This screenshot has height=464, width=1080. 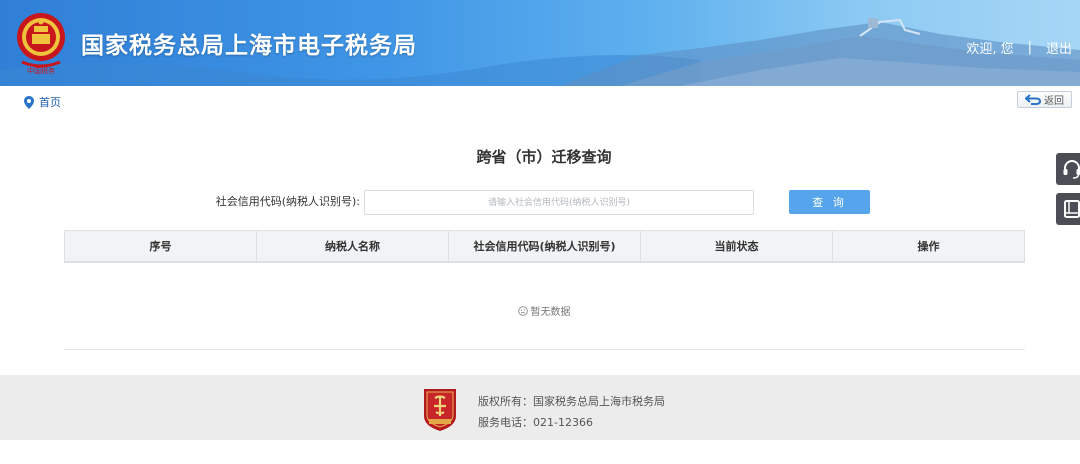 What do you see at coordinates (1072, 209) in the screenshot?
I see `book-icon` at bounding box center [1072, 209].